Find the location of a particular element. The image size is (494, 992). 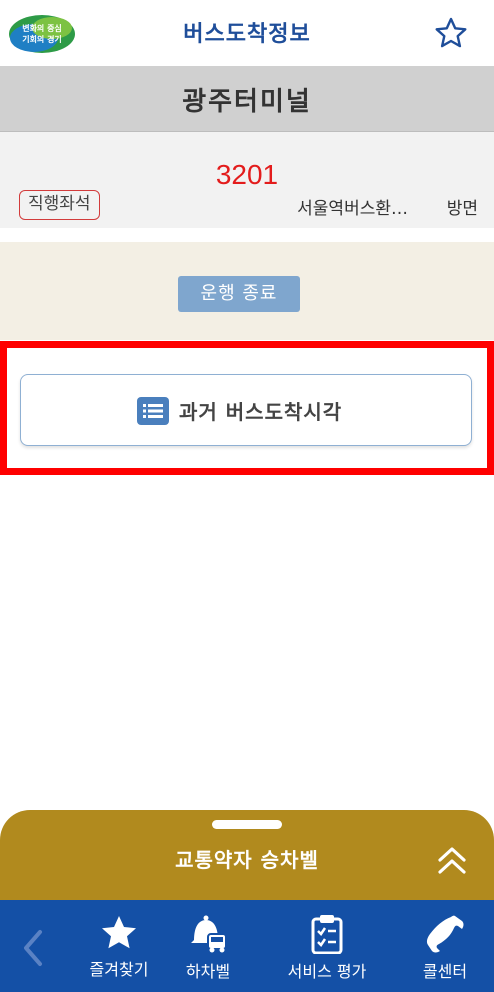

status-badge: 운행 종료 is located at coordinates (239, 294).